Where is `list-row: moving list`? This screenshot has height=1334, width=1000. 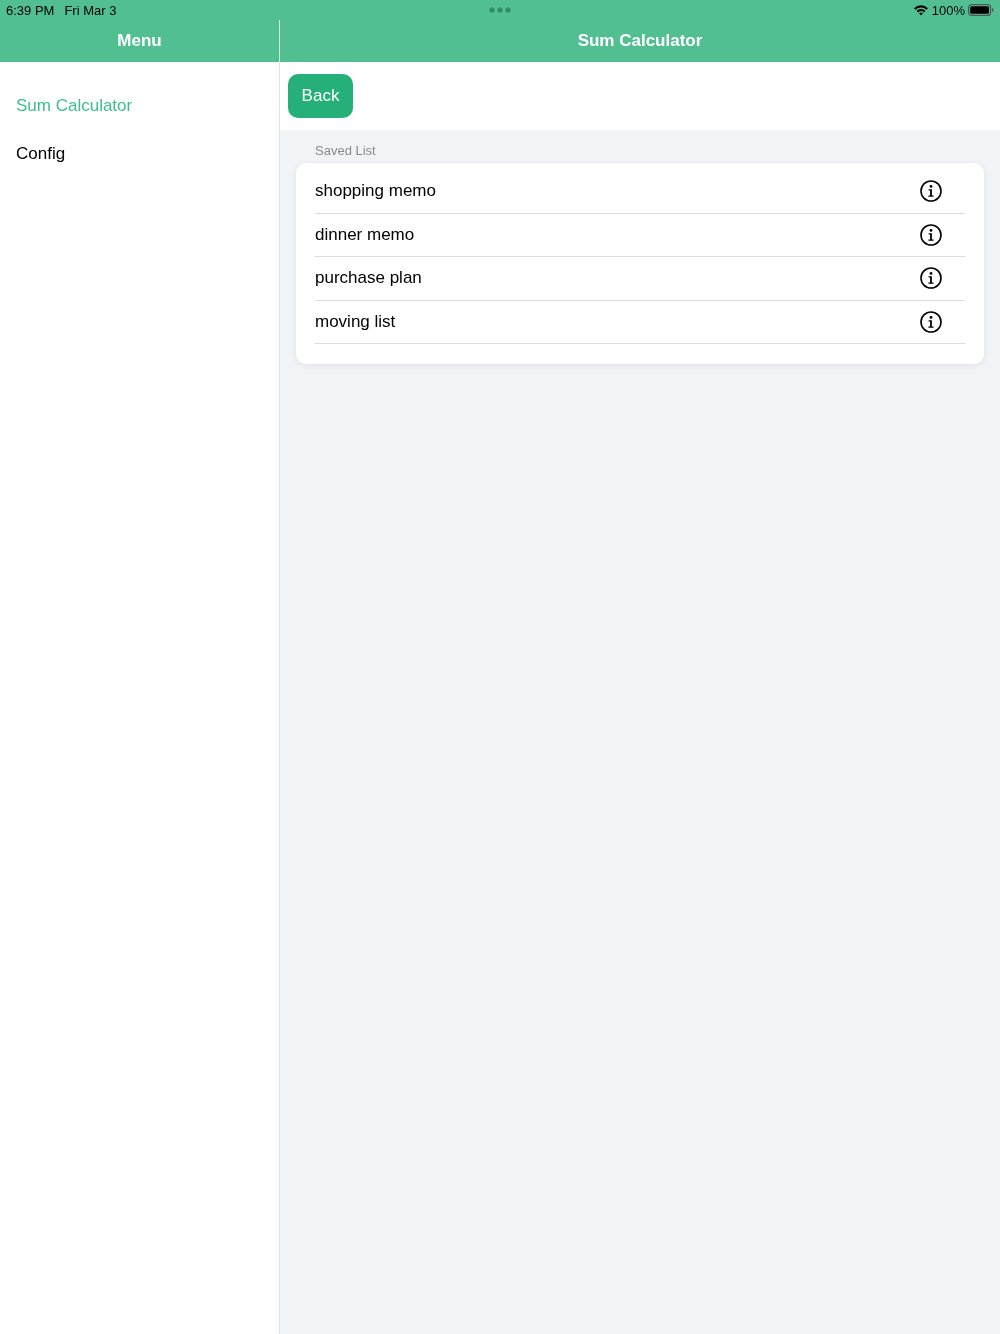
list-row: moving list is located at coordinates (640, 322).